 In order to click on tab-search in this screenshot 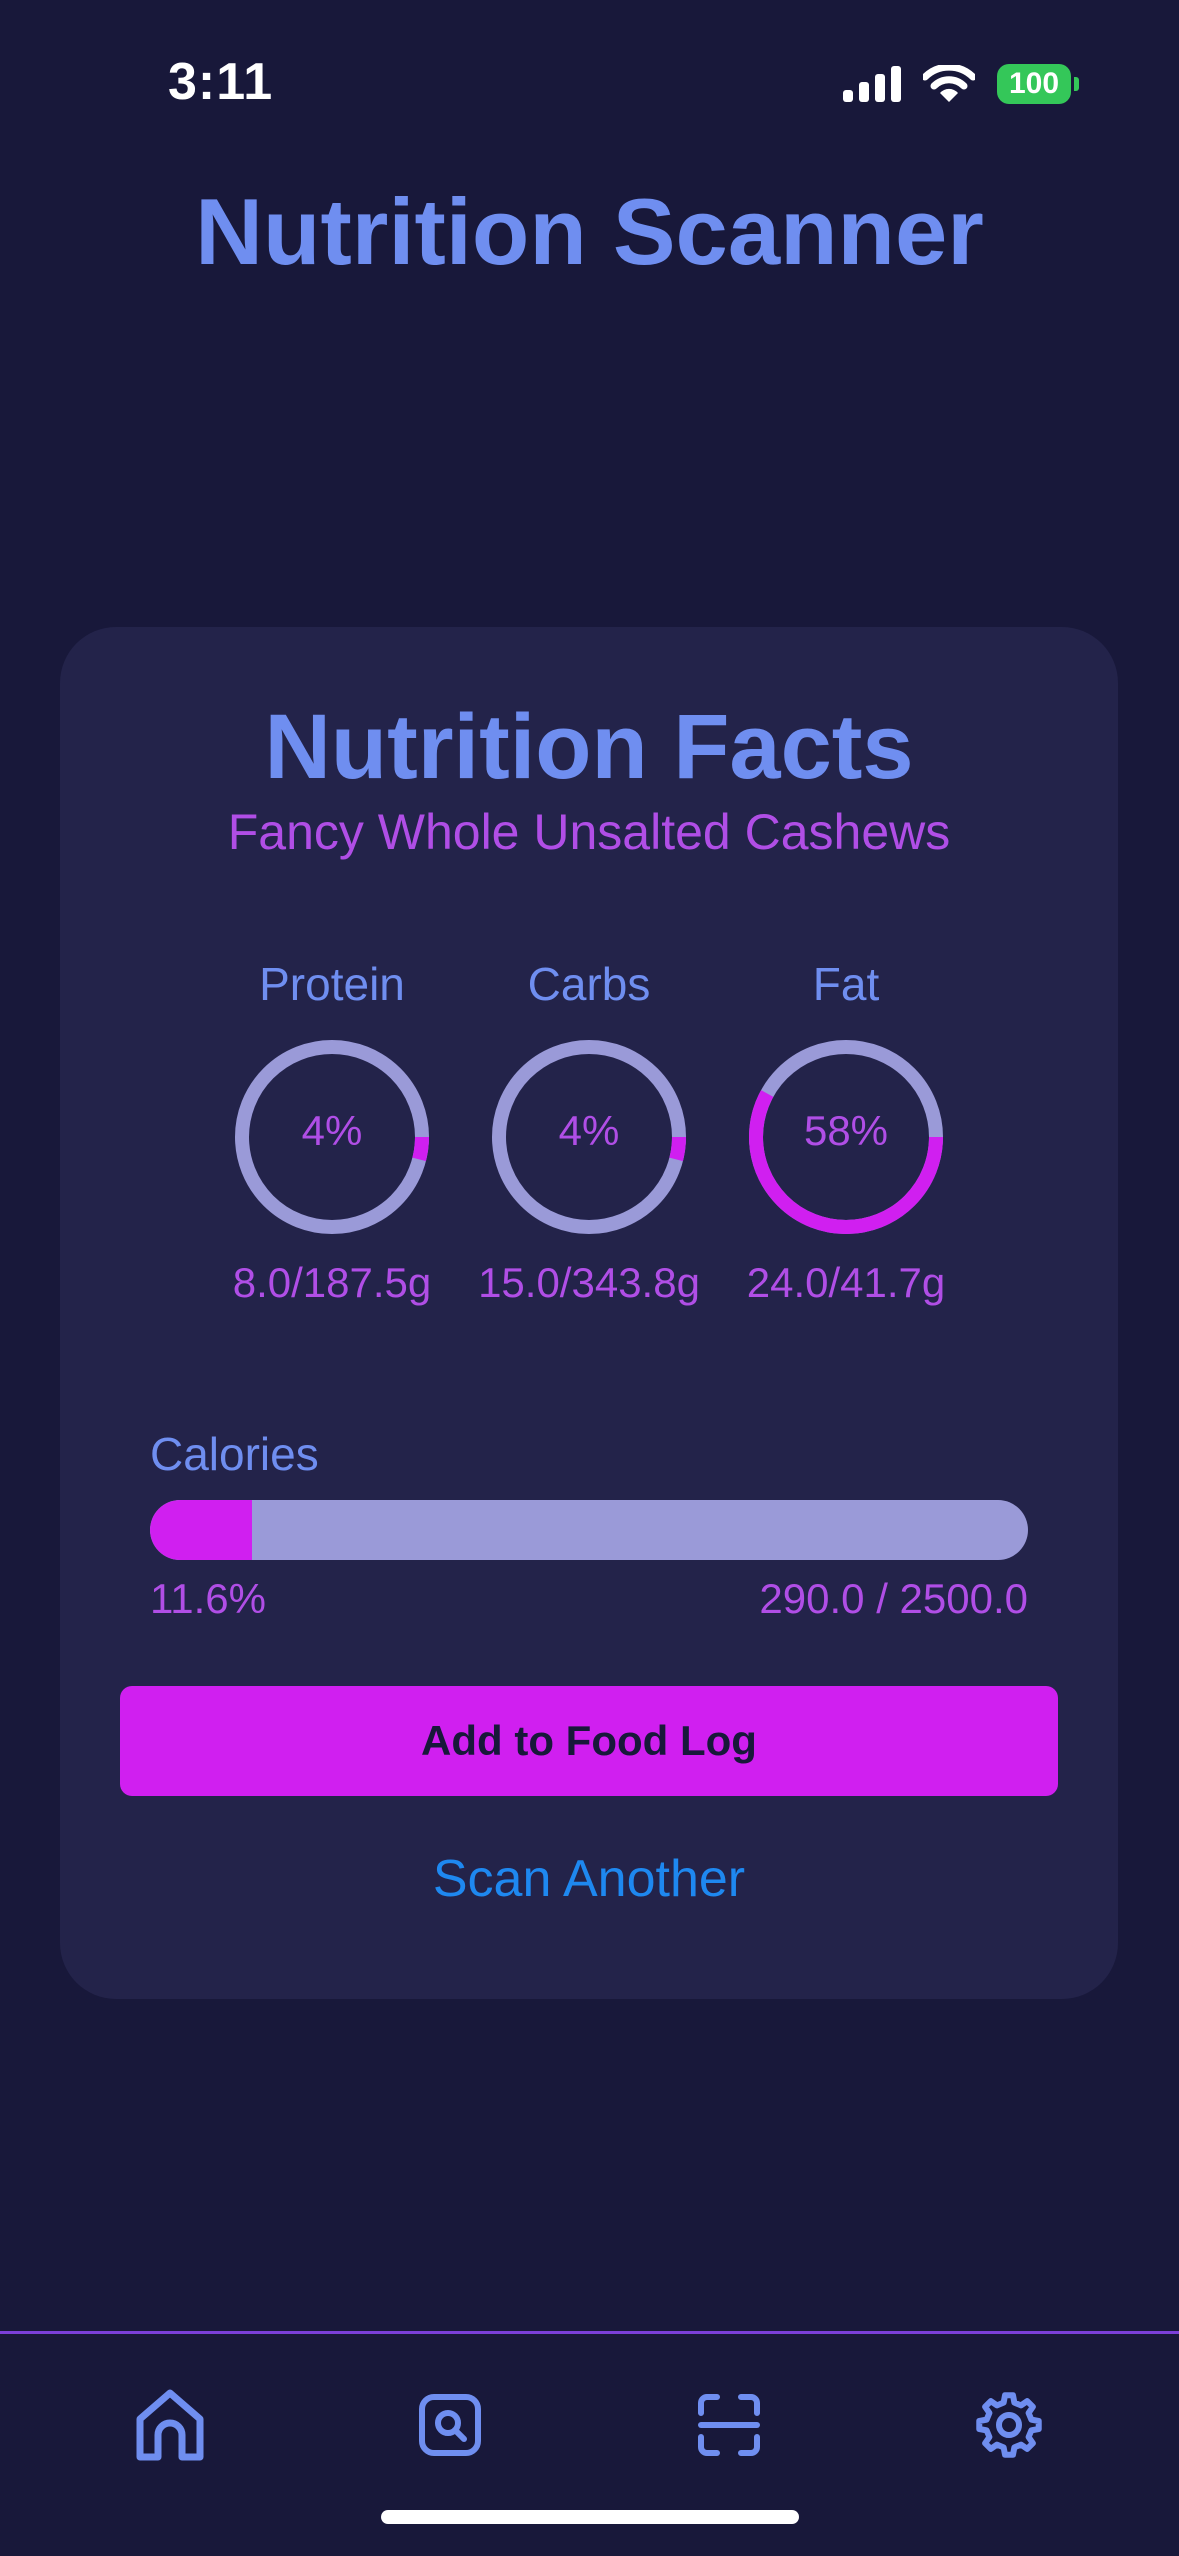, I will do `click(450, 2425)`.